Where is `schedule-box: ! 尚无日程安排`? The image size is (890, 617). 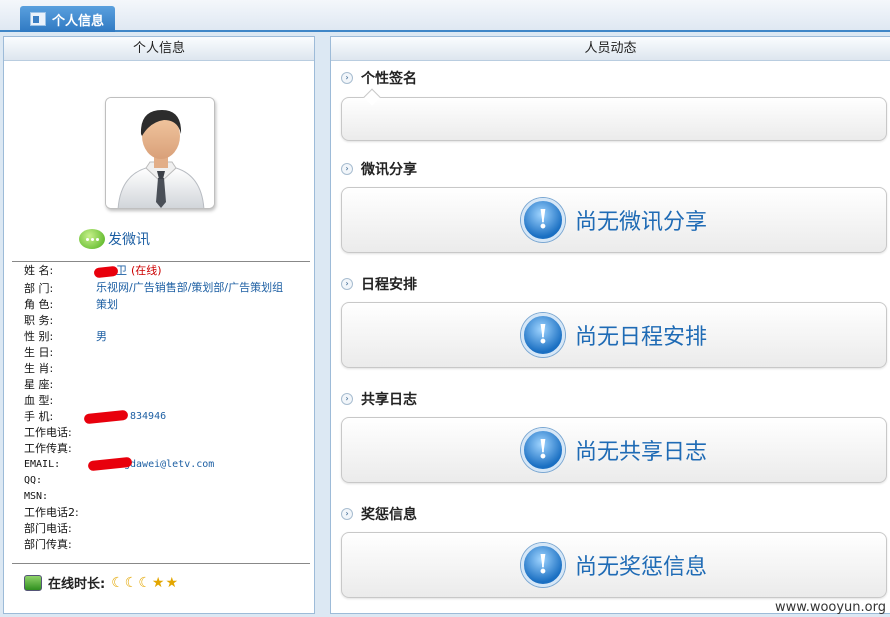
schedule-box: ! 尚无日程安排 is located at coordinates (614, 335).